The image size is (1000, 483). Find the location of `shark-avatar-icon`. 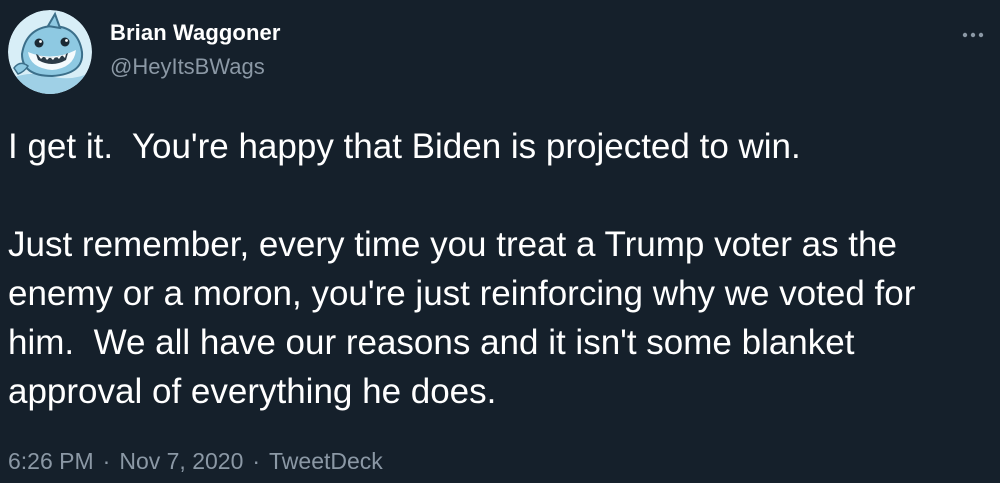

shark-avatar-icon is located at coordinates (50, 52).